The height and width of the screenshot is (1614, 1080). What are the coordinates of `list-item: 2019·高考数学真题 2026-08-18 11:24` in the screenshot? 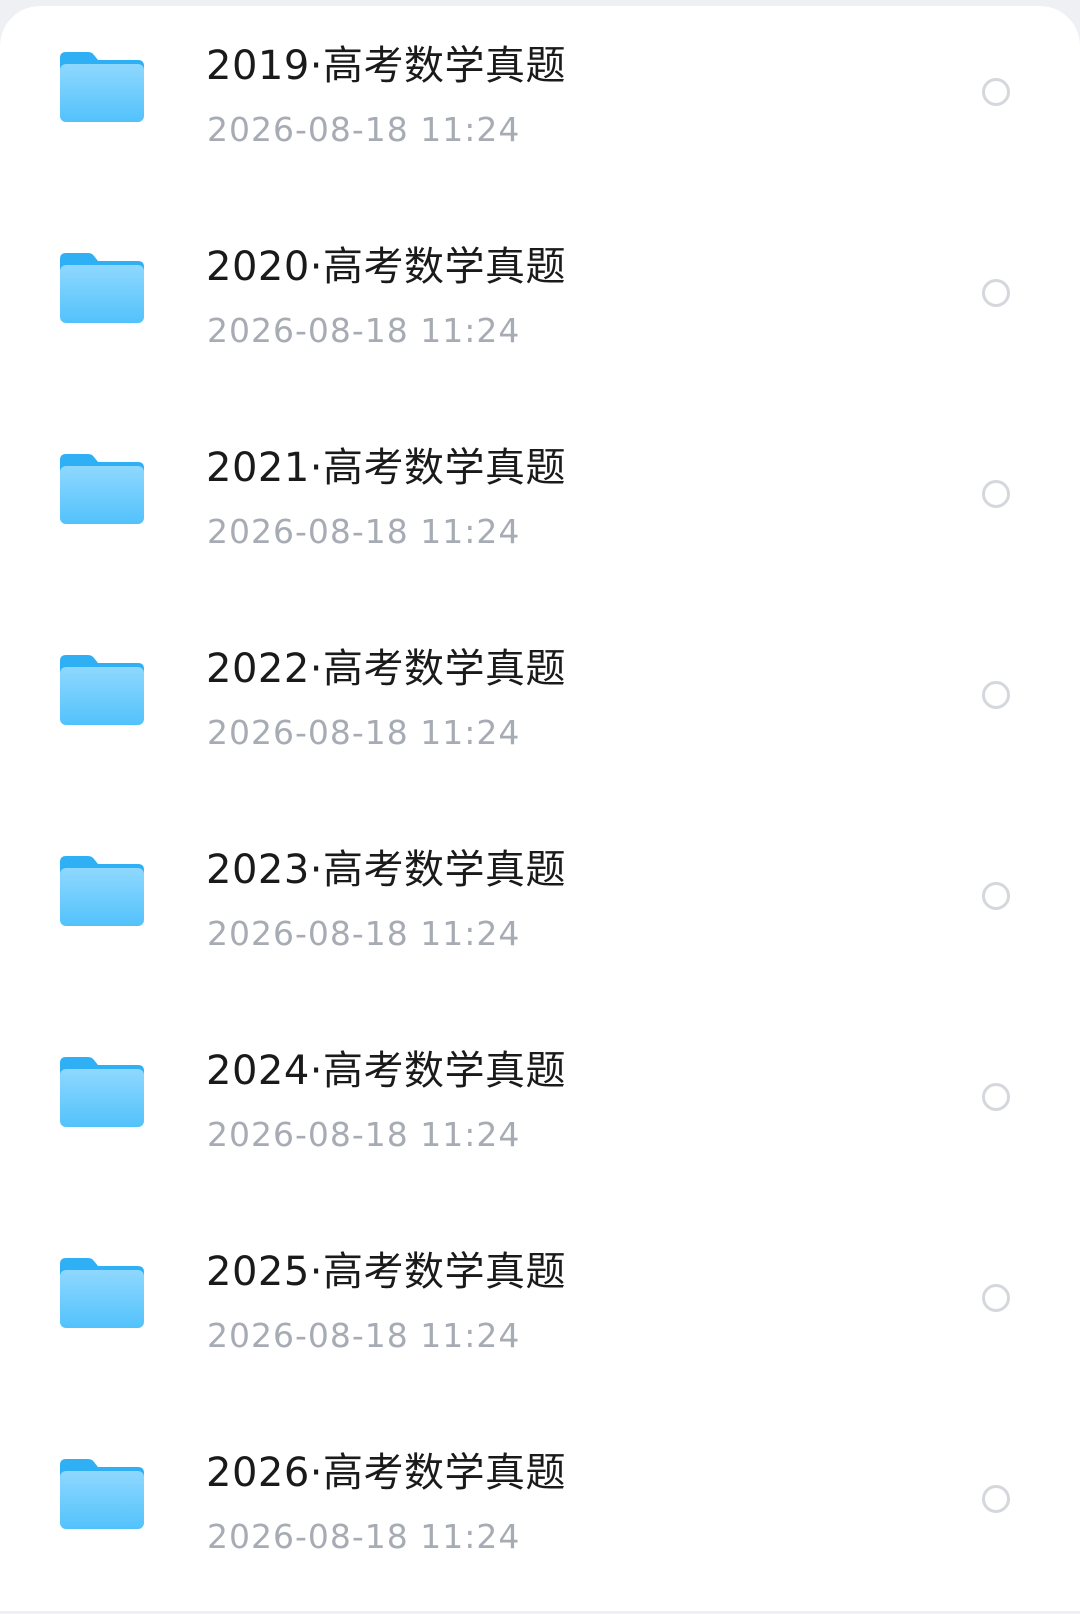 It's located at (540, 106).